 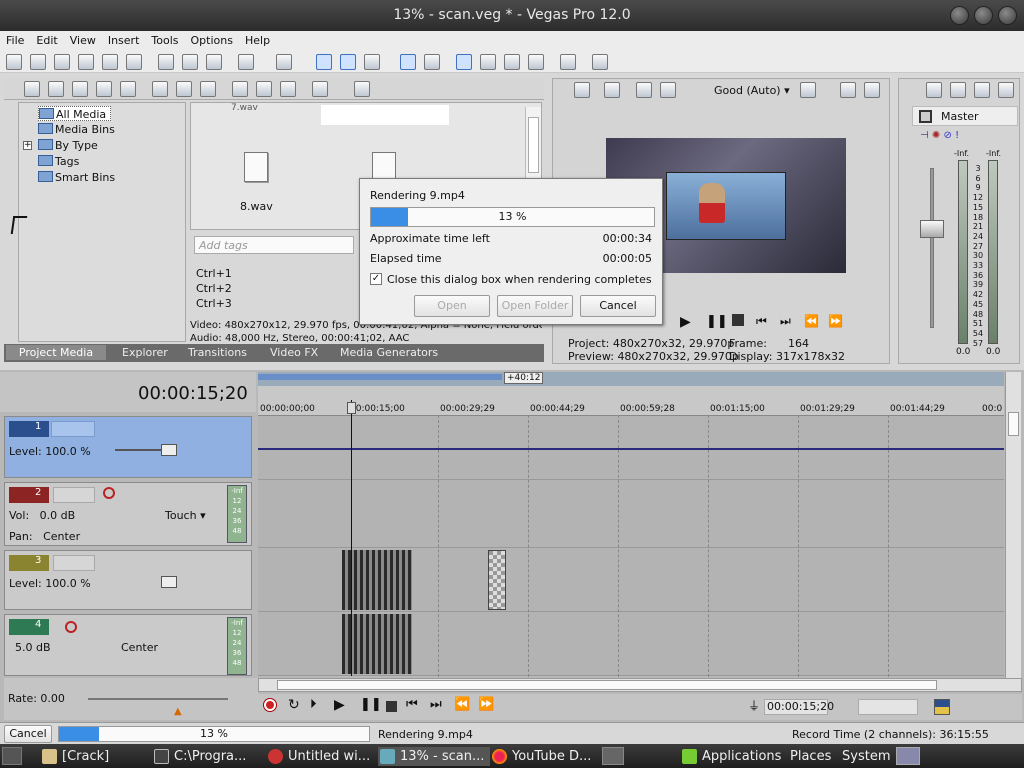 I want to click on preview-properties-icon, so click(x=582, y=90).